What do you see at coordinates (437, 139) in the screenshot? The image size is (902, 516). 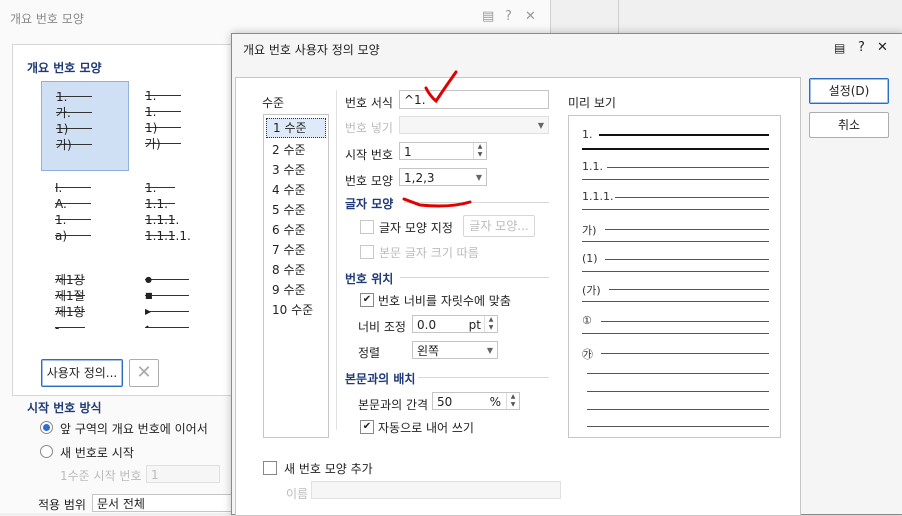 I see `annotation-overlay` at bounding box center [437, 139].